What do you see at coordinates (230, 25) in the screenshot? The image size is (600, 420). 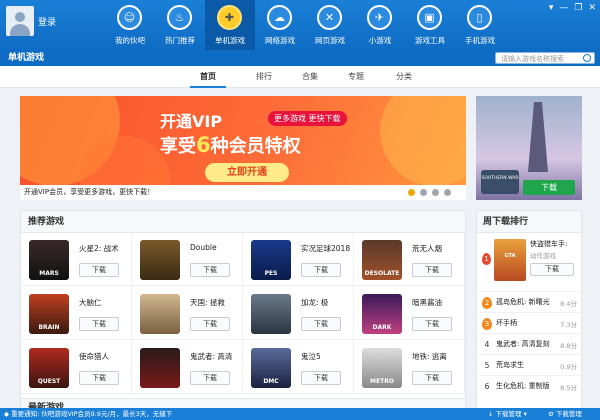 I see `nav-item-2: ✚ 单机游戏` at bounding box center [230, 25].